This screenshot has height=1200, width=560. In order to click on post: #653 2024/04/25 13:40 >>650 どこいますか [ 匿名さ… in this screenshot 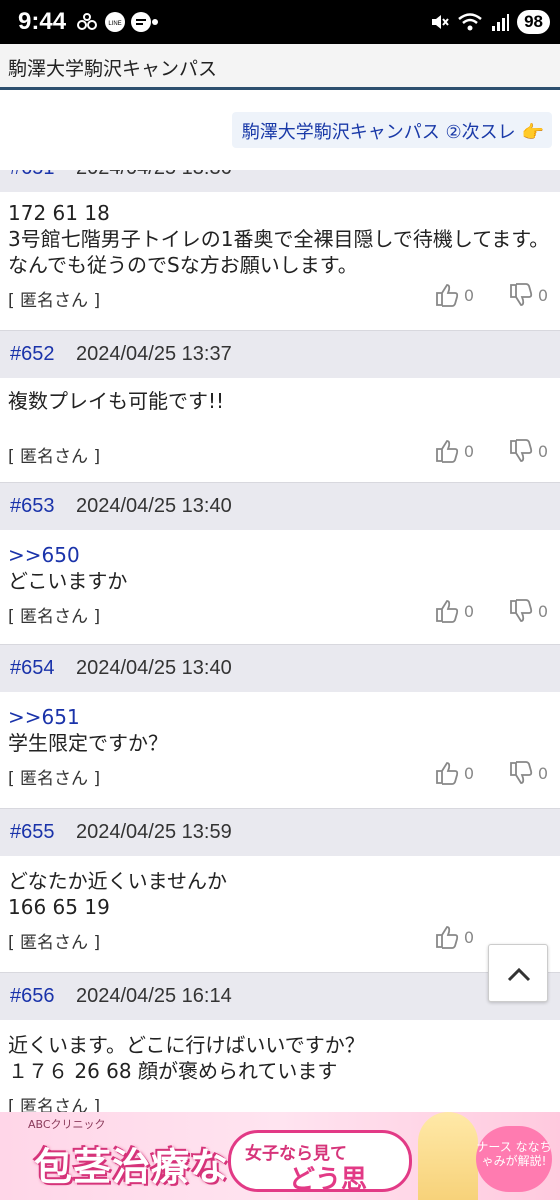, I will do `click(280, 563)`.